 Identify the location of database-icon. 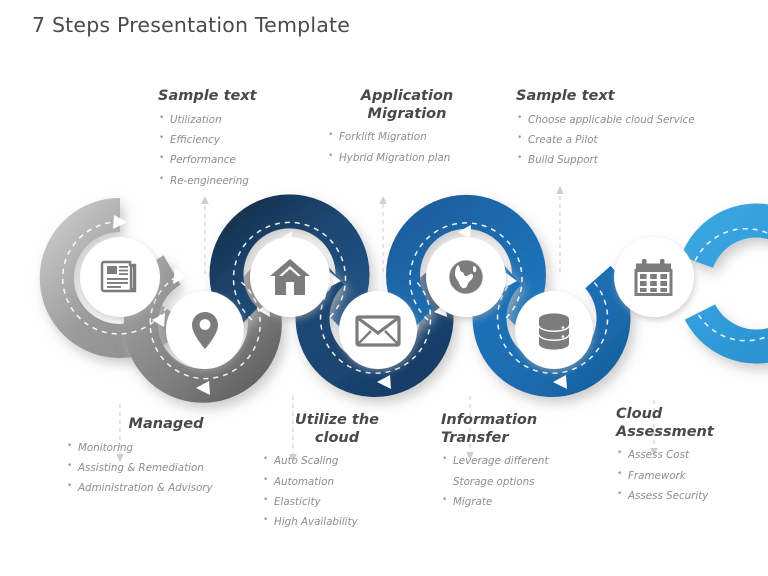
(554, 331).